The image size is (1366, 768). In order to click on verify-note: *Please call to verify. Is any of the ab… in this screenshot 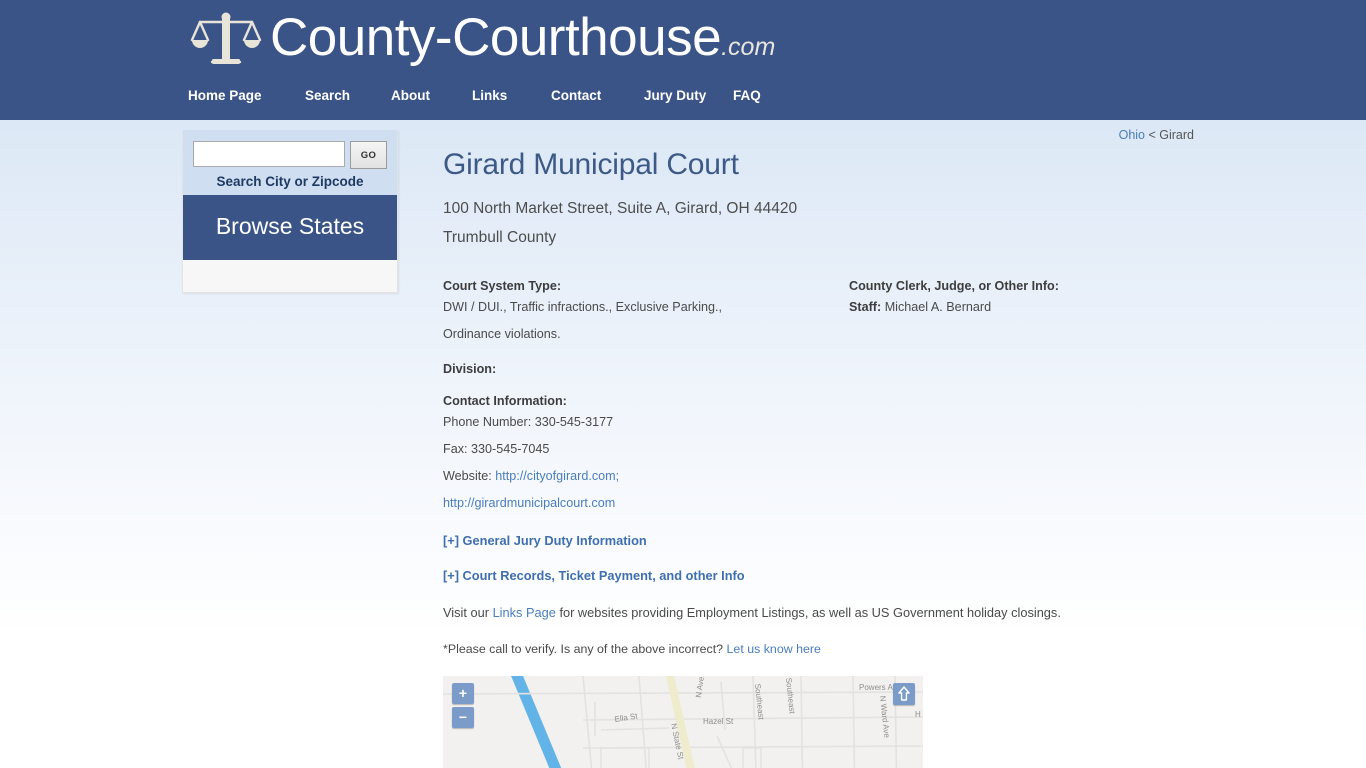, I will do `click(823, 649)`.